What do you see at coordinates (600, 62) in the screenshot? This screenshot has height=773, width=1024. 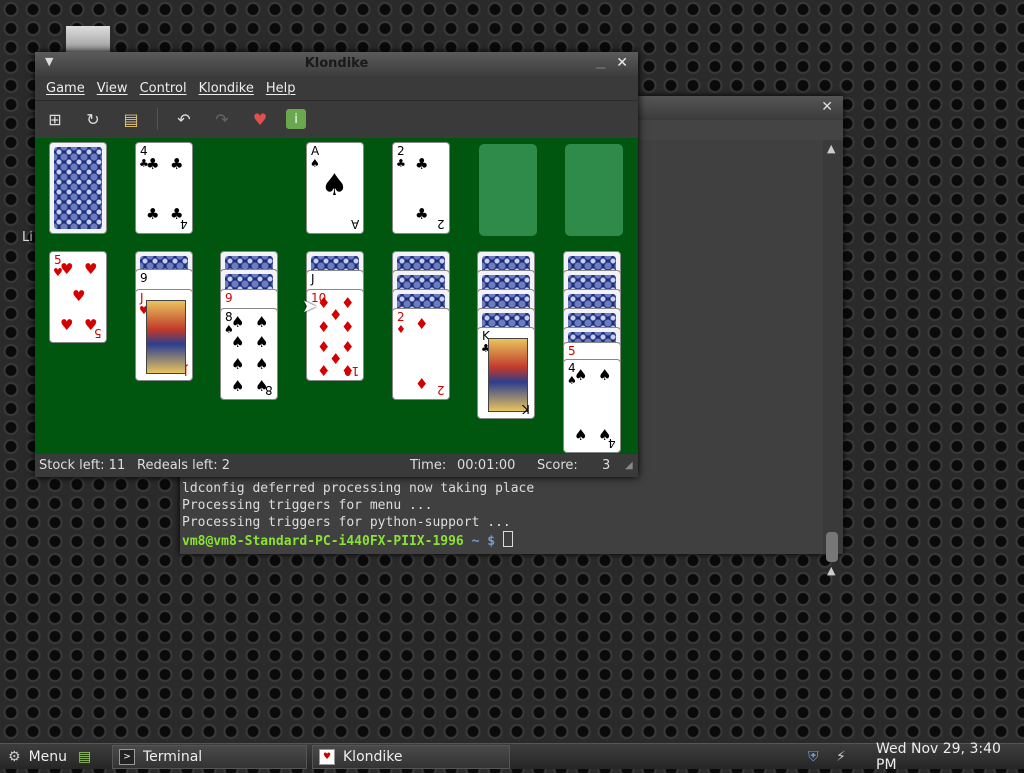 I see `minimize-icon: ▁` at bounding box center [600, 62].